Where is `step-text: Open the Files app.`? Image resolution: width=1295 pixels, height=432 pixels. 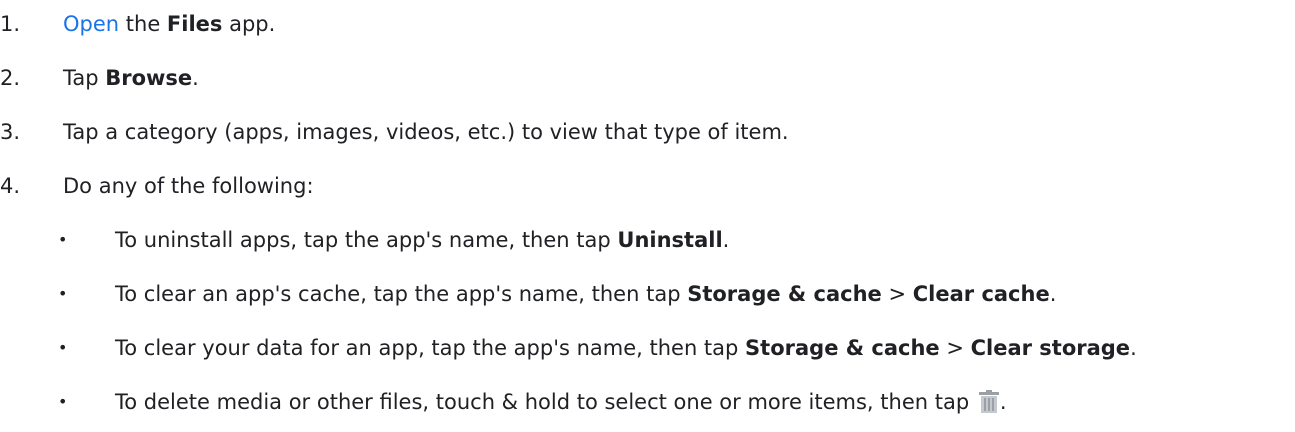
step-text: Open the Files app. is located at coordinates (169, 24).